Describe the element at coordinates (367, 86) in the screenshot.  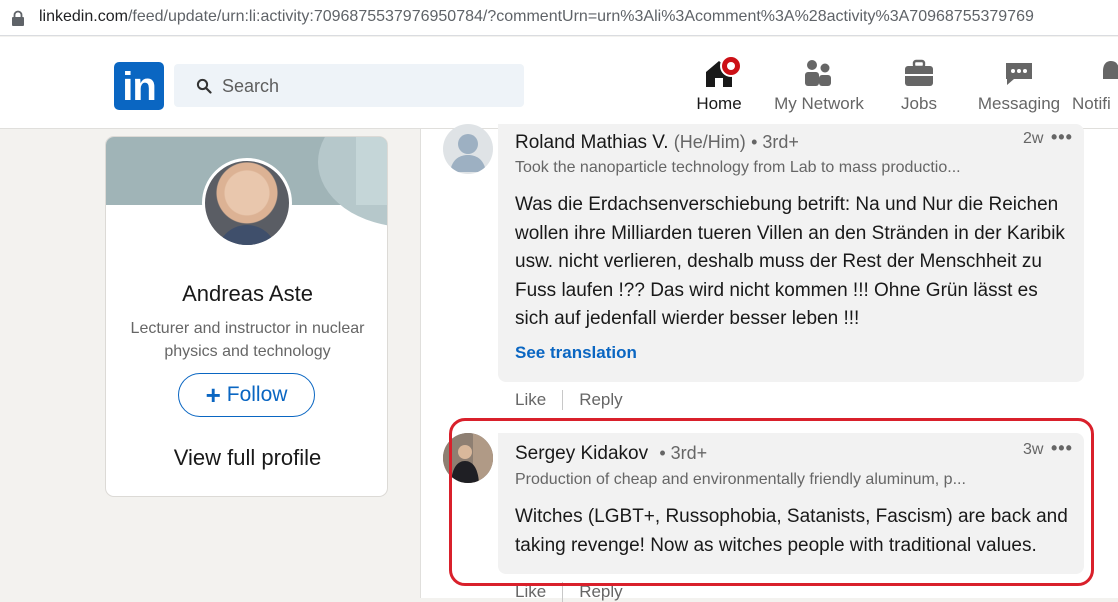
I see `search-input` at that location.